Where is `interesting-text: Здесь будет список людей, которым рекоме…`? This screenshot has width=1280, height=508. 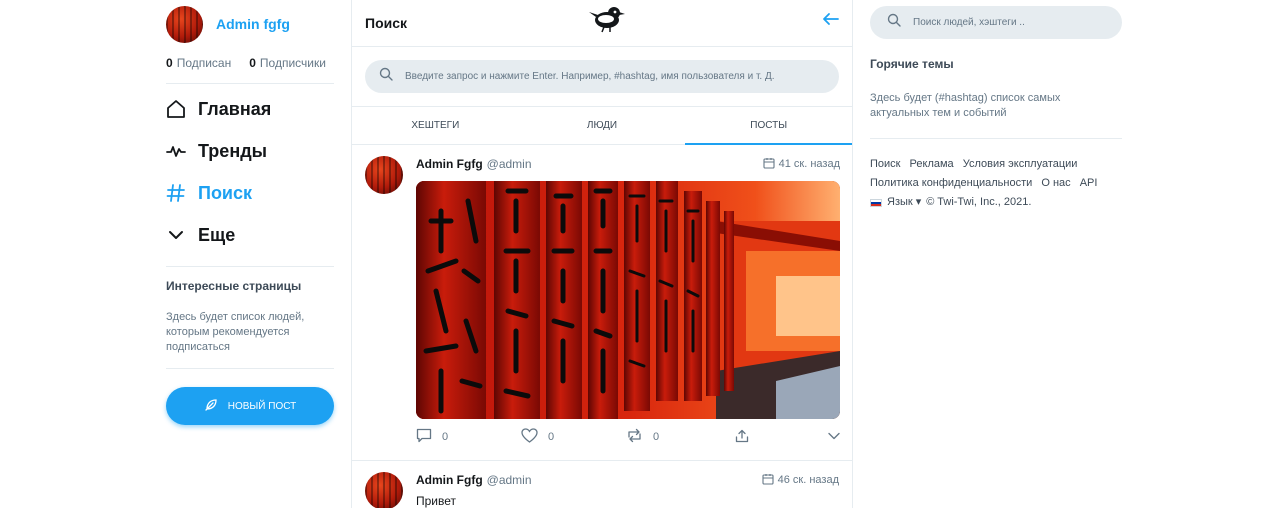
interesting-text: Здесь будет список людей, которым рекоме… is located at coordinates (235, 332).